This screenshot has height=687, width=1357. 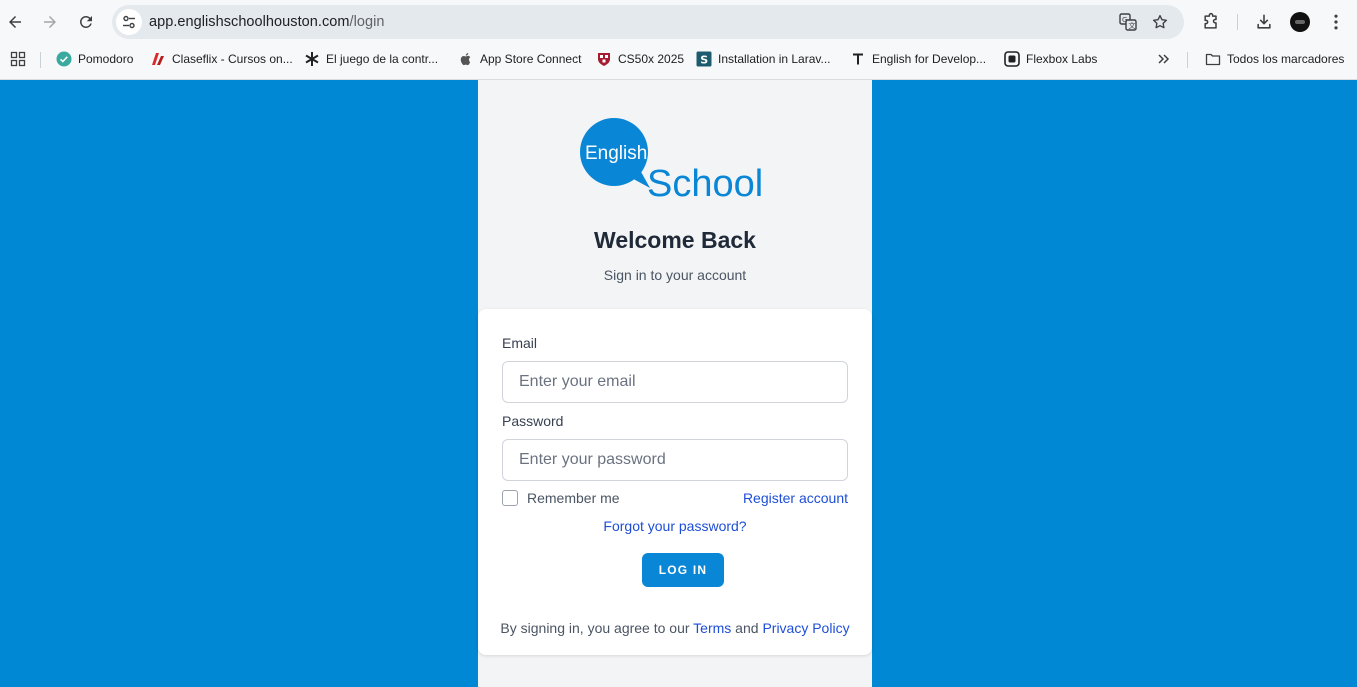 I want to click on bookmark-pomodoro: Pomodoro, so click(x=94, y=59).